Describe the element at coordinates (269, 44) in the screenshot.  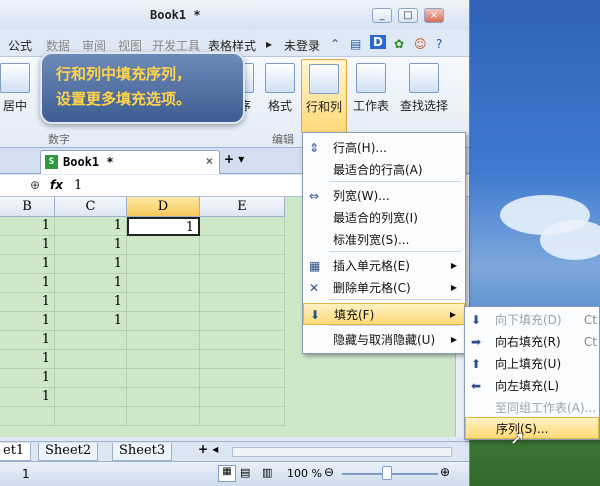
I see `ribbon-scroll-icon: ▸` at that location.